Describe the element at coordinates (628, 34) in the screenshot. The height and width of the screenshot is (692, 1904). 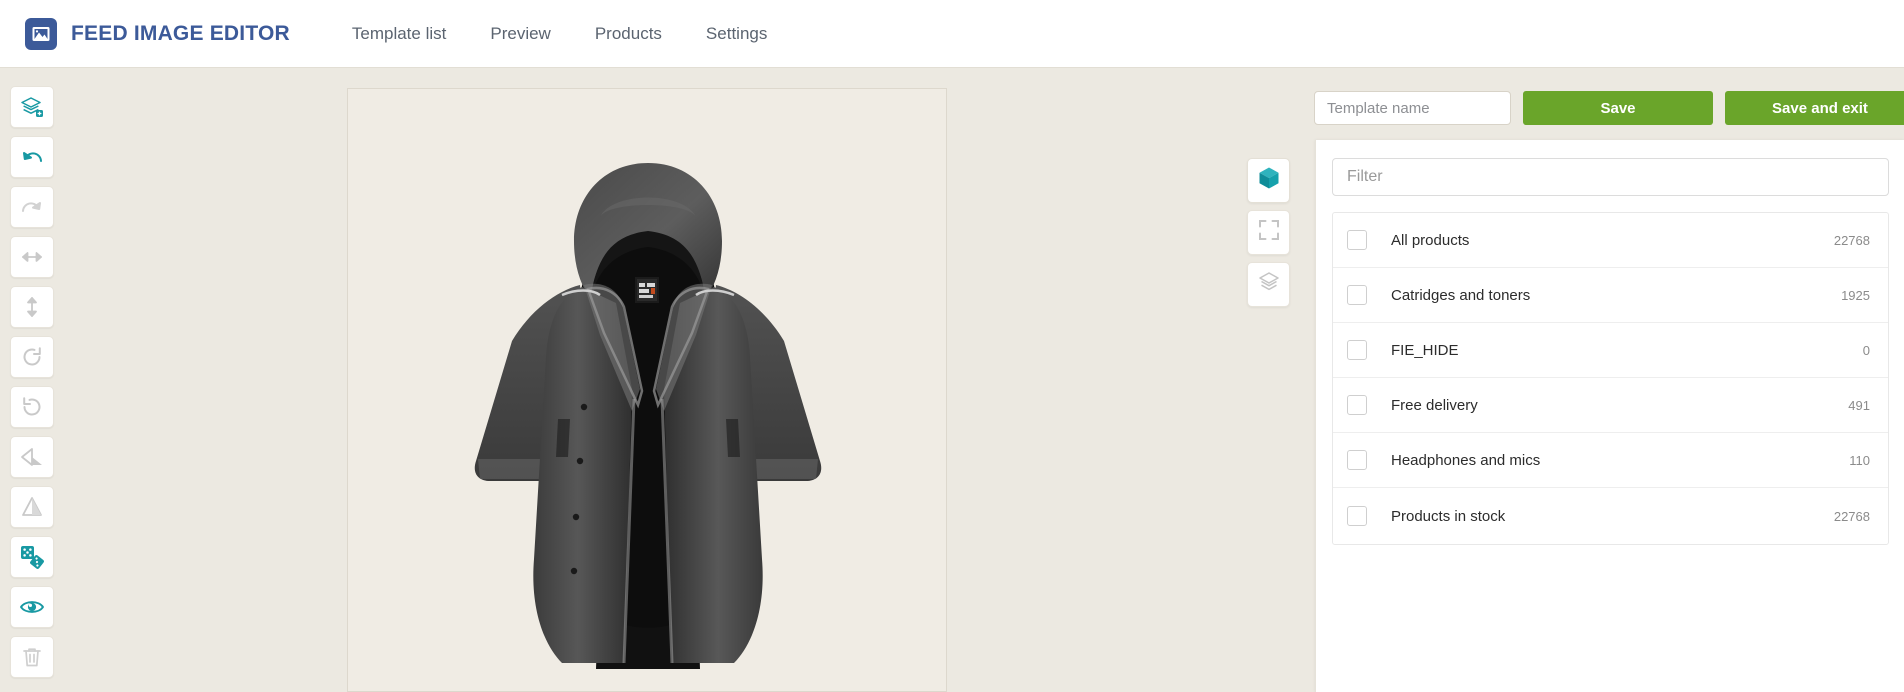
I see `nav-products: Products` at that location.